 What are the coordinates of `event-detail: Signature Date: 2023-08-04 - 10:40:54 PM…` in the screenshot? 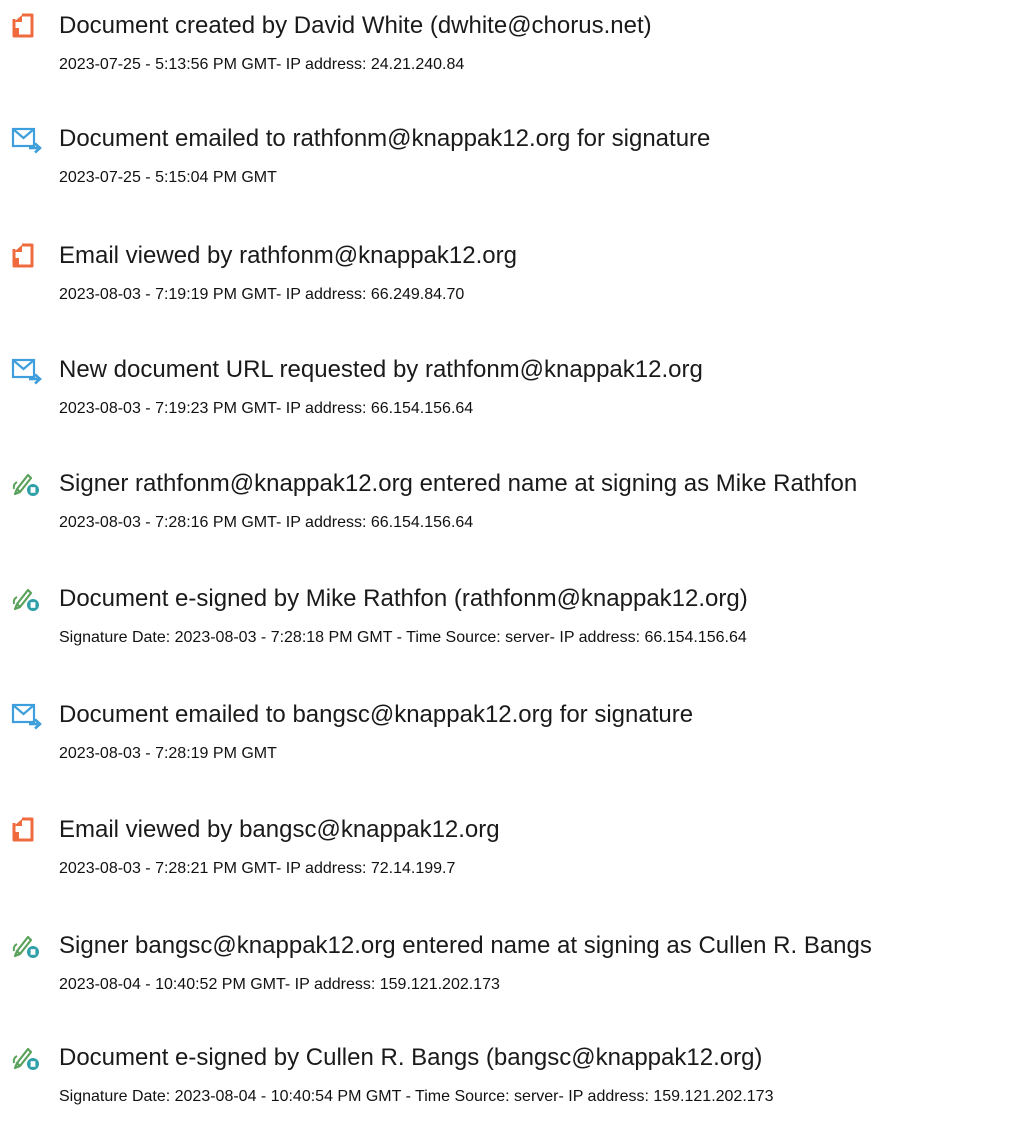 It's located at (416, 1096).